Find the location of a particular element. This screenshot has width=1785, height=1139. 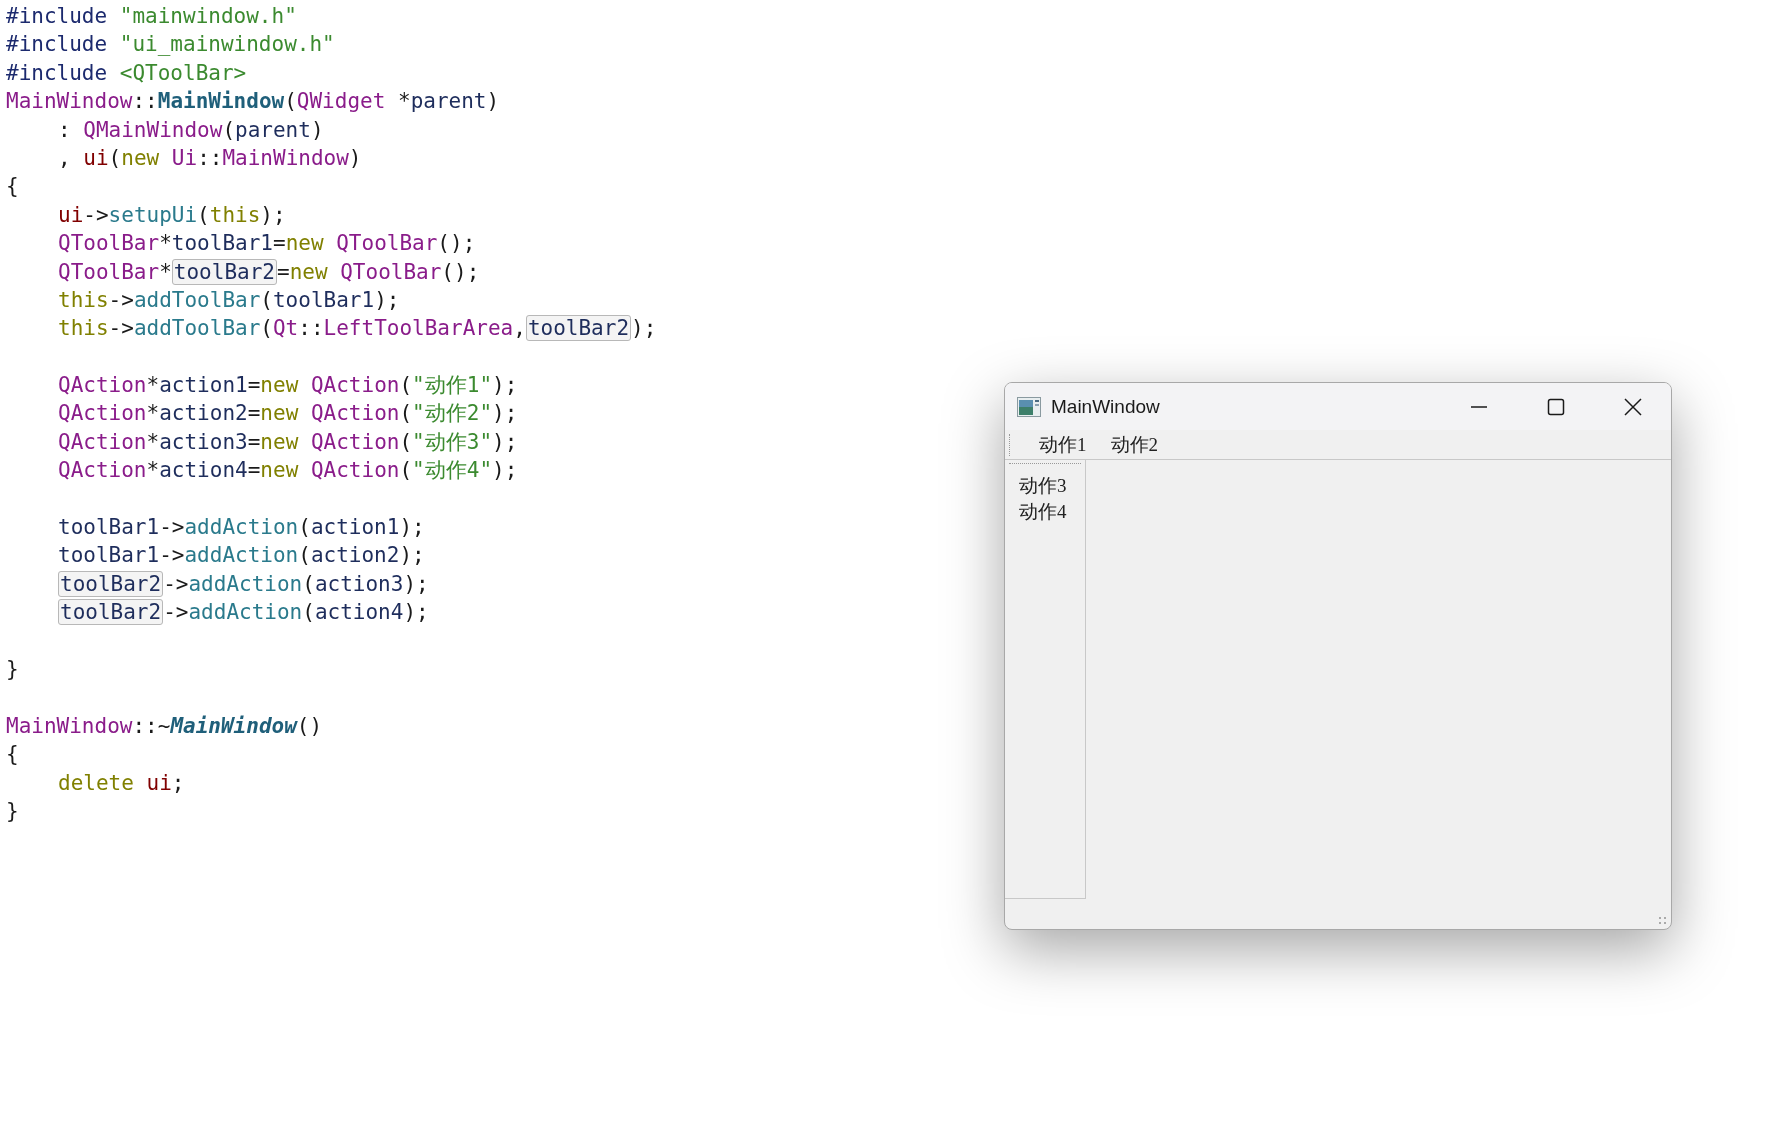

code-line: delete ui; is located at coordinates (121, 783).